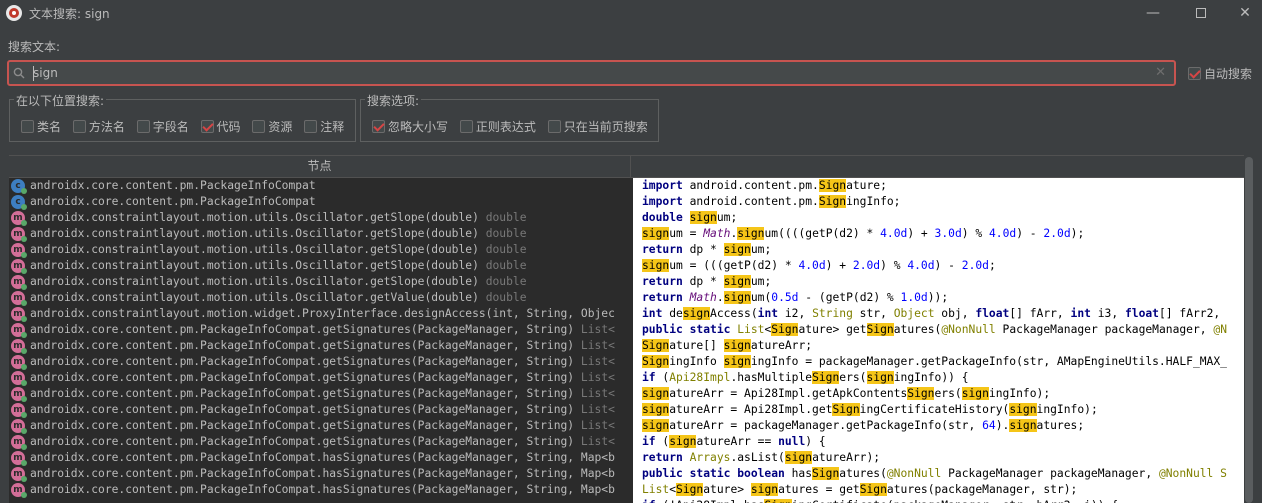 The image size is (1262, 503). Describe the element at coordinates (1153, 13) in the screenshot. I see `minimize-button: —` at that location.